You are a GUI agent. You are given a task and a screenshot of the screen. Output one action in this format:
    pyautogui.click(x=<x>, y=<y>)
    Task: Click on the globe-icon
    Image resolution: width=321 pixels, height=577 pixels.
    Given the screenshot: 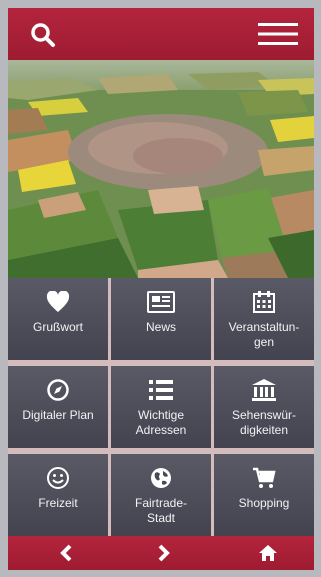 What is the action you would take?
    pyautogui.click(x=161, y=478)
    